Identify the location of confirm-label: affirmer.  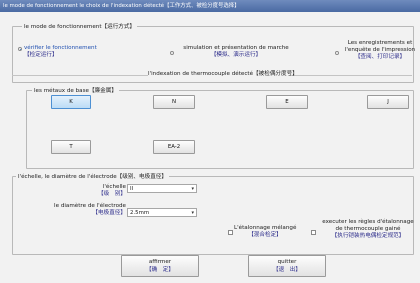
(160, 262).